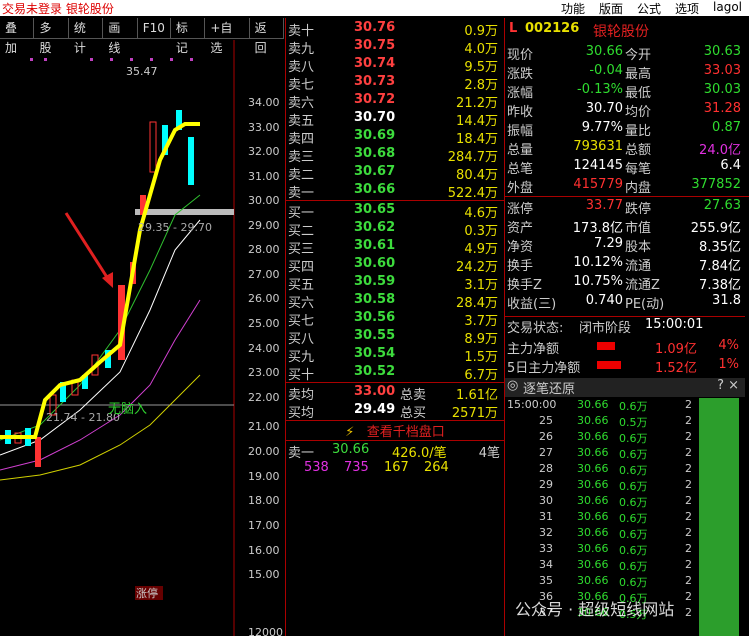  Describe the element at coordinates (625, 502) in the screenshot. I see `trade-row: 30 30.66 0.6万 2` at that location.